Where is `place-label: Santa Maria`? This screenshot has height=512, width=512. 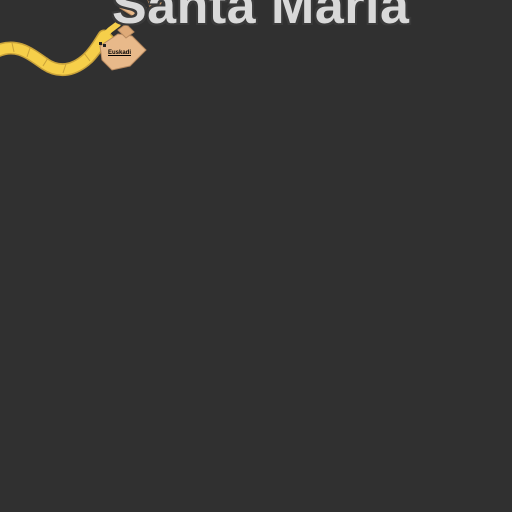 place-label: Santa Maria is located at coordinates (261, 17).